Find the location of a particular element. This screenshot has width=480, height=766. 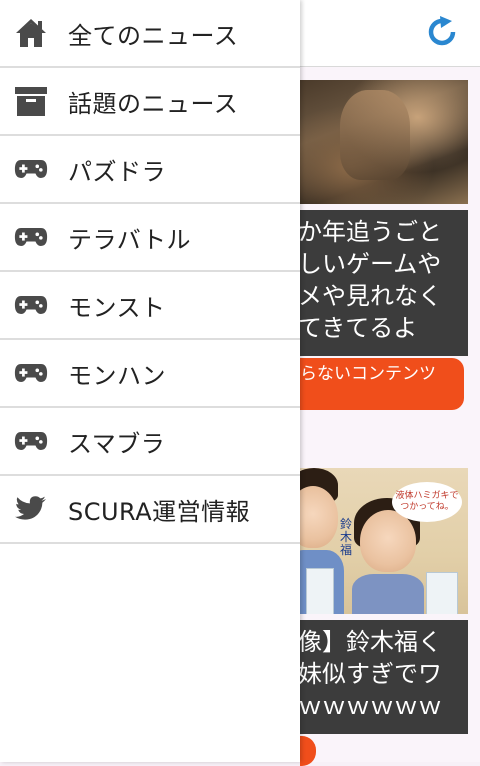

article-caption: 像】鈴木福く 妹似すぎでワ ｗｗｗｗｗｗ is located at coordinates (384, 677).